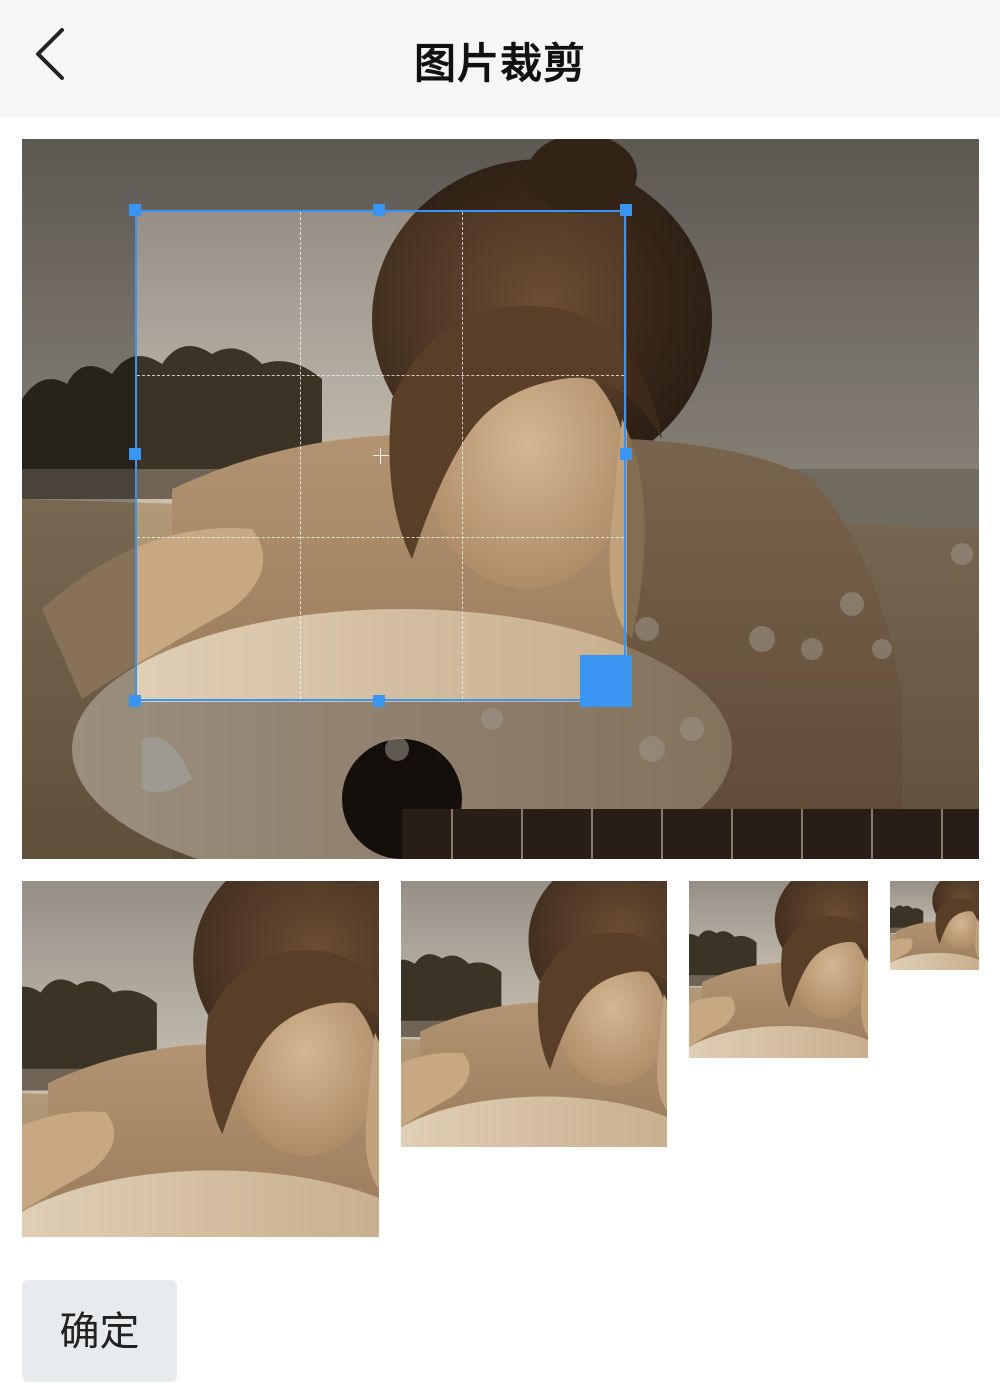 The image size is (1000, 1400). Describe the element at coordinates (135, 454) in the screenshot. I see `crop-handle-left` at that location.